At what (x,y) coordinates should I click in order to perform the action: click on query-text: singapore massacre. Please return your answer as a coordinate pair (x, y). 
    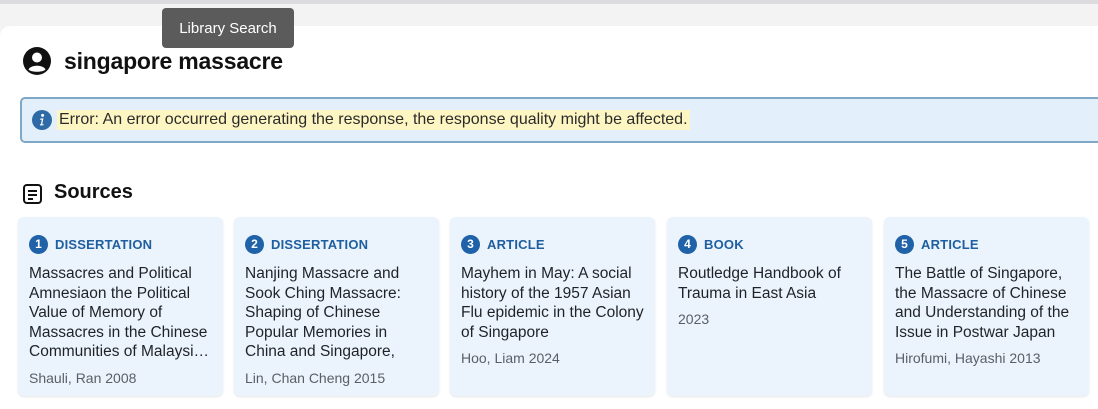
    Looking at the image, I should click on (173, 60).